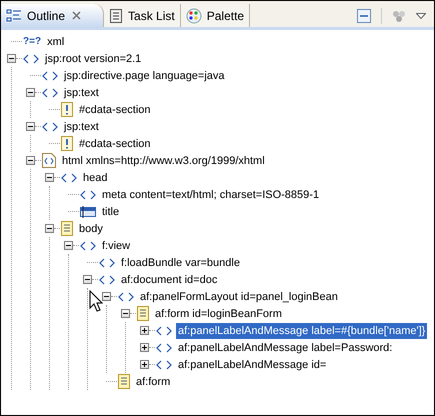  I want to click on view-tab: Outline, so click(52, 15).